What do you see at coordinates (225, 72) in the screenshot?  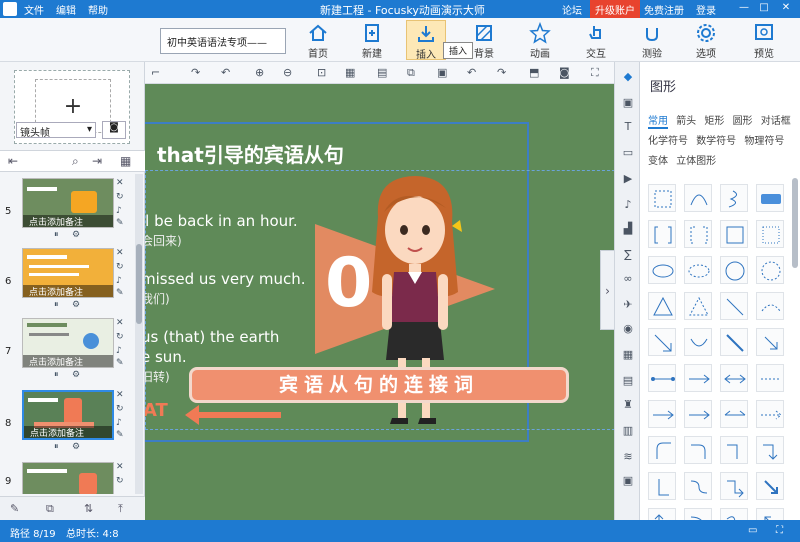 I see `rotate-left-icon: ↶` at bounding box center [225, 72].